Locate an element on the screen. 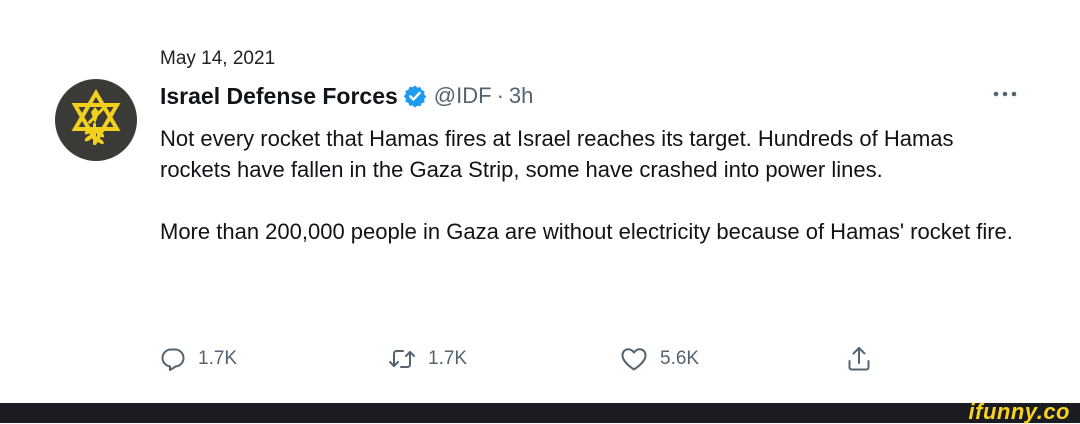  share-button is located at coordinates (859, 359).